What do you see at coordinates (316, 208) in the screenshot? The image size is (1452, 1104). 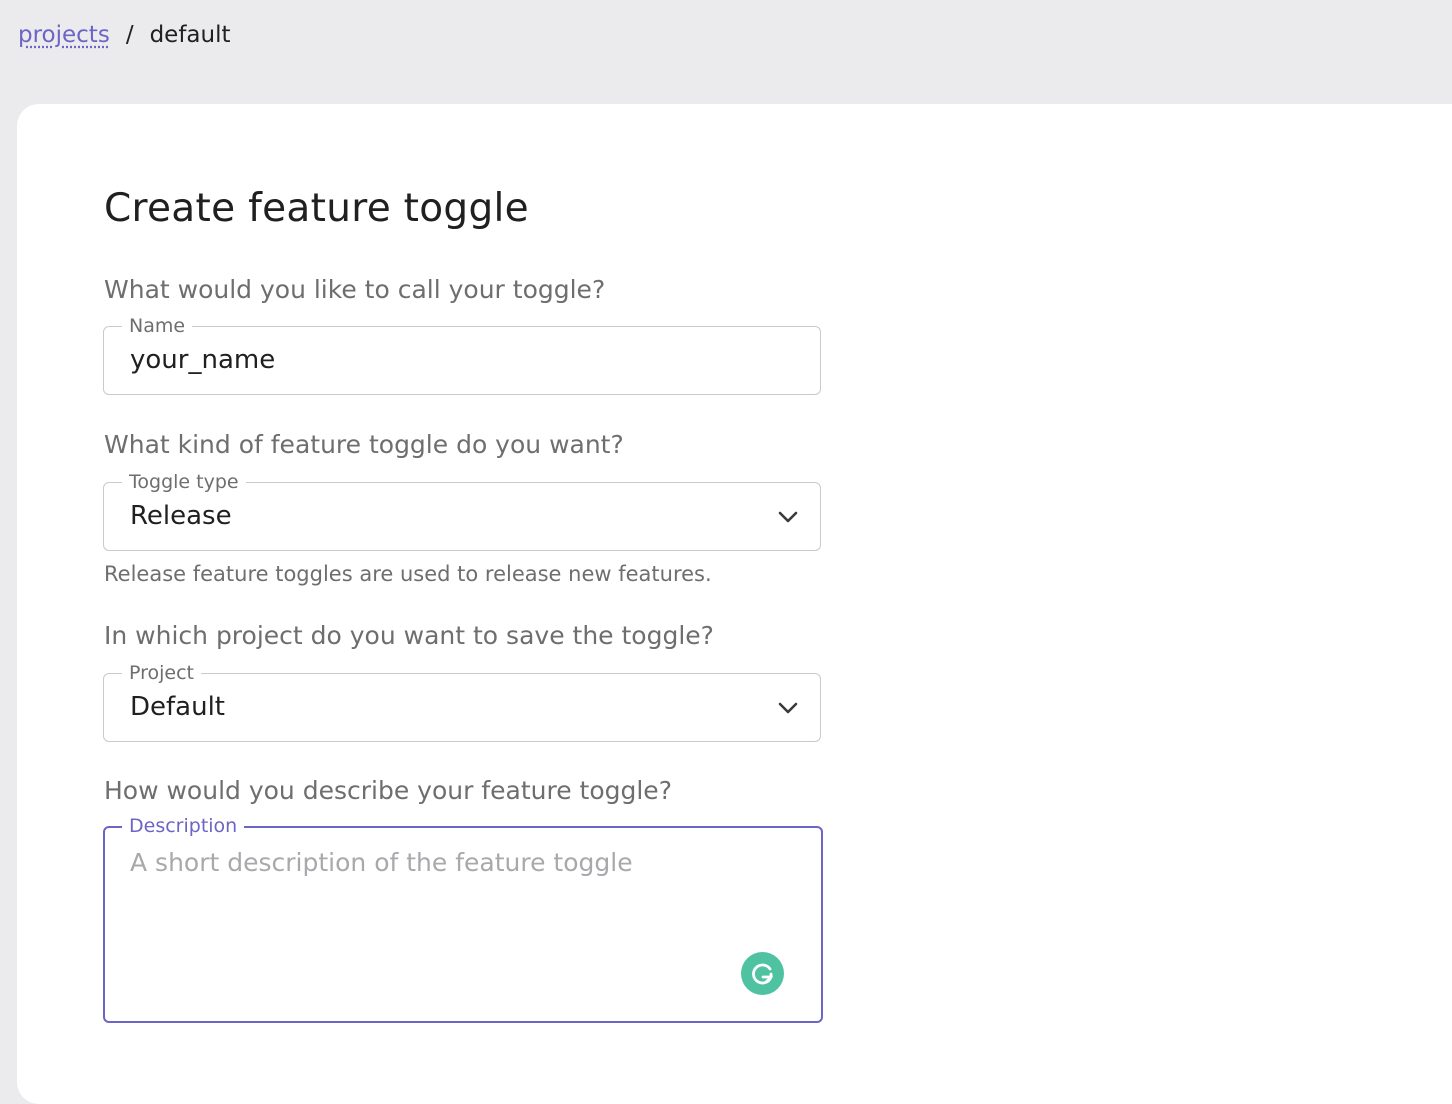 I see `page-title: Create feature toggle` at bounding box center [316, 208].